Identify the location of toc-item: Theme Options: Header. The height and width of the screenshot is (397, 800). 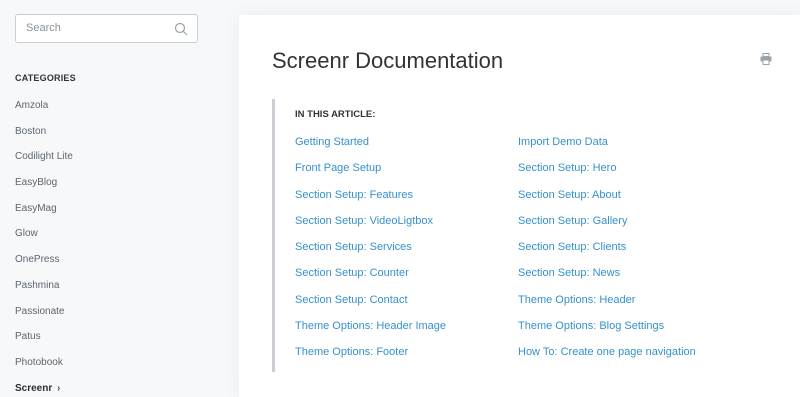
(607, 307).